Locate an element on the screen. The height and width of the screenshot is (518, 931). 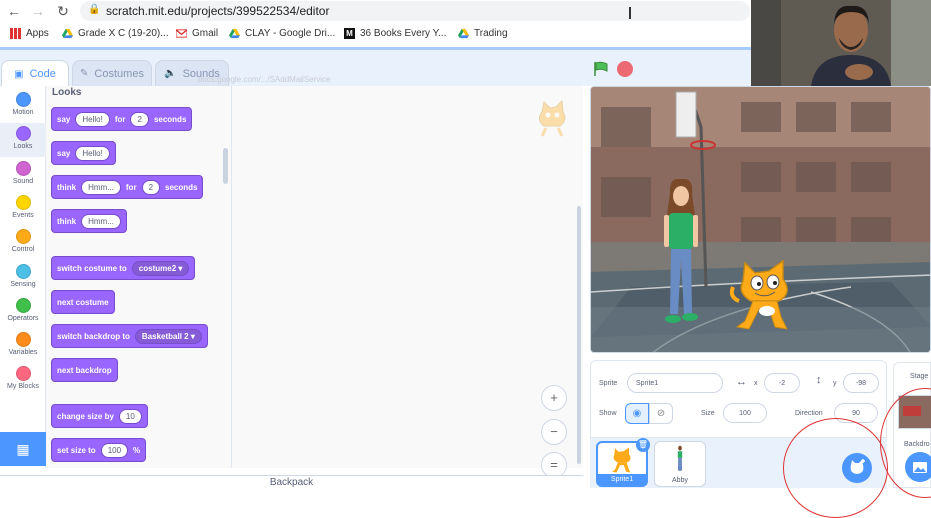
looks-block: switch backdrop to Basketball 2 ▾ is located at coordinates (129, 336).